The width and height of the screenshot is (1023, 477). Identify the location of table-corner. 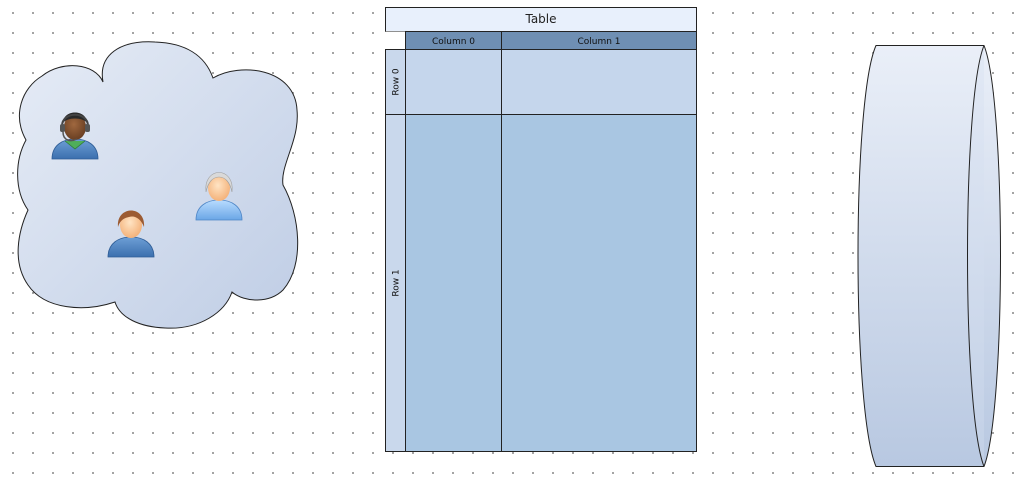
(395, 40).